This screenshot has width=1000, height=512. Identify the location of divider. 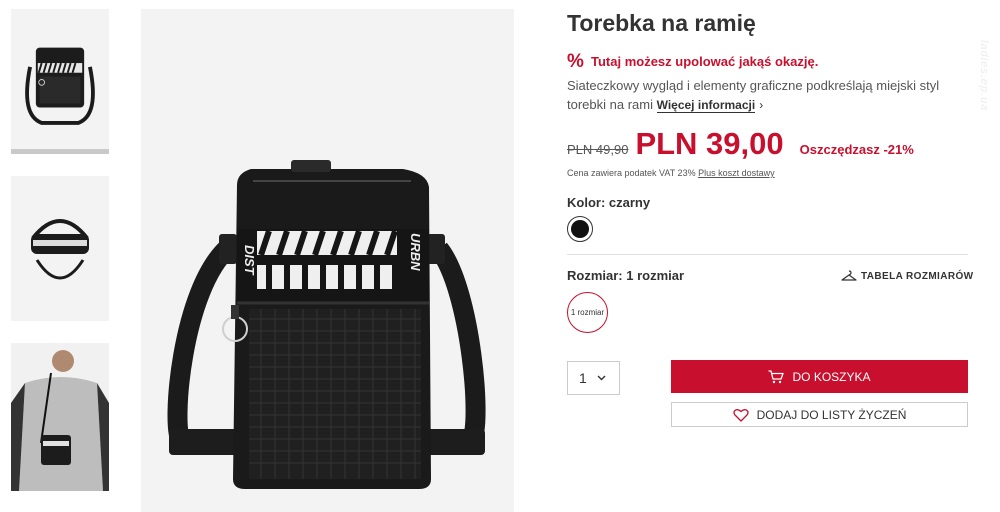
(767, 254).